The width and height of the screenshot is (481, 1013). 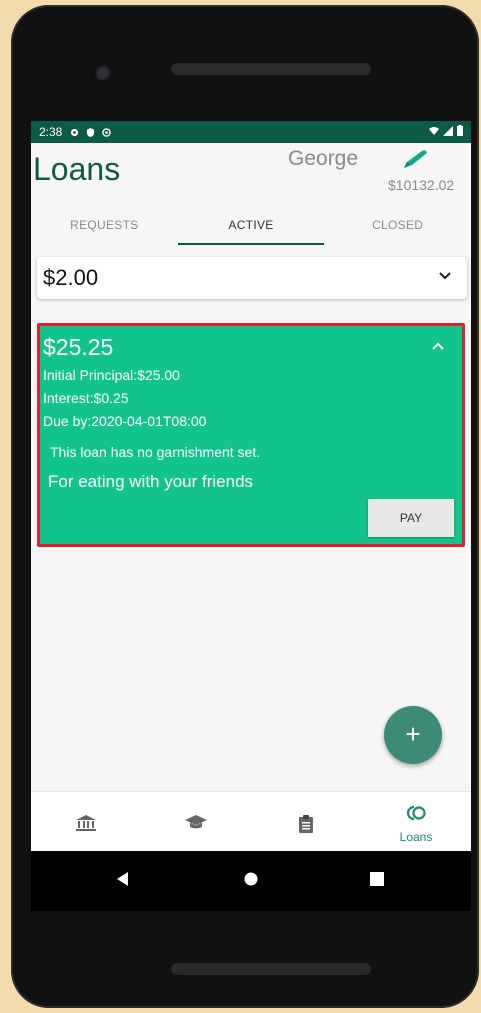 I want to click on tab-requests: REQUESTS, so click(x=104, y=225).